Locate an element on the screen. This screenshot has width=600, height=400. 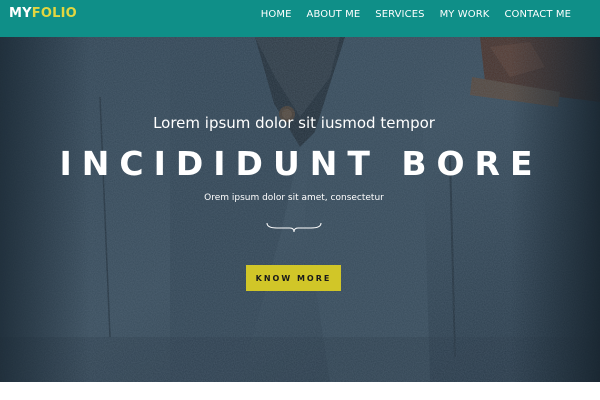
nav-link-about-me: ABOUT ME is located at coordinates (334, 14).